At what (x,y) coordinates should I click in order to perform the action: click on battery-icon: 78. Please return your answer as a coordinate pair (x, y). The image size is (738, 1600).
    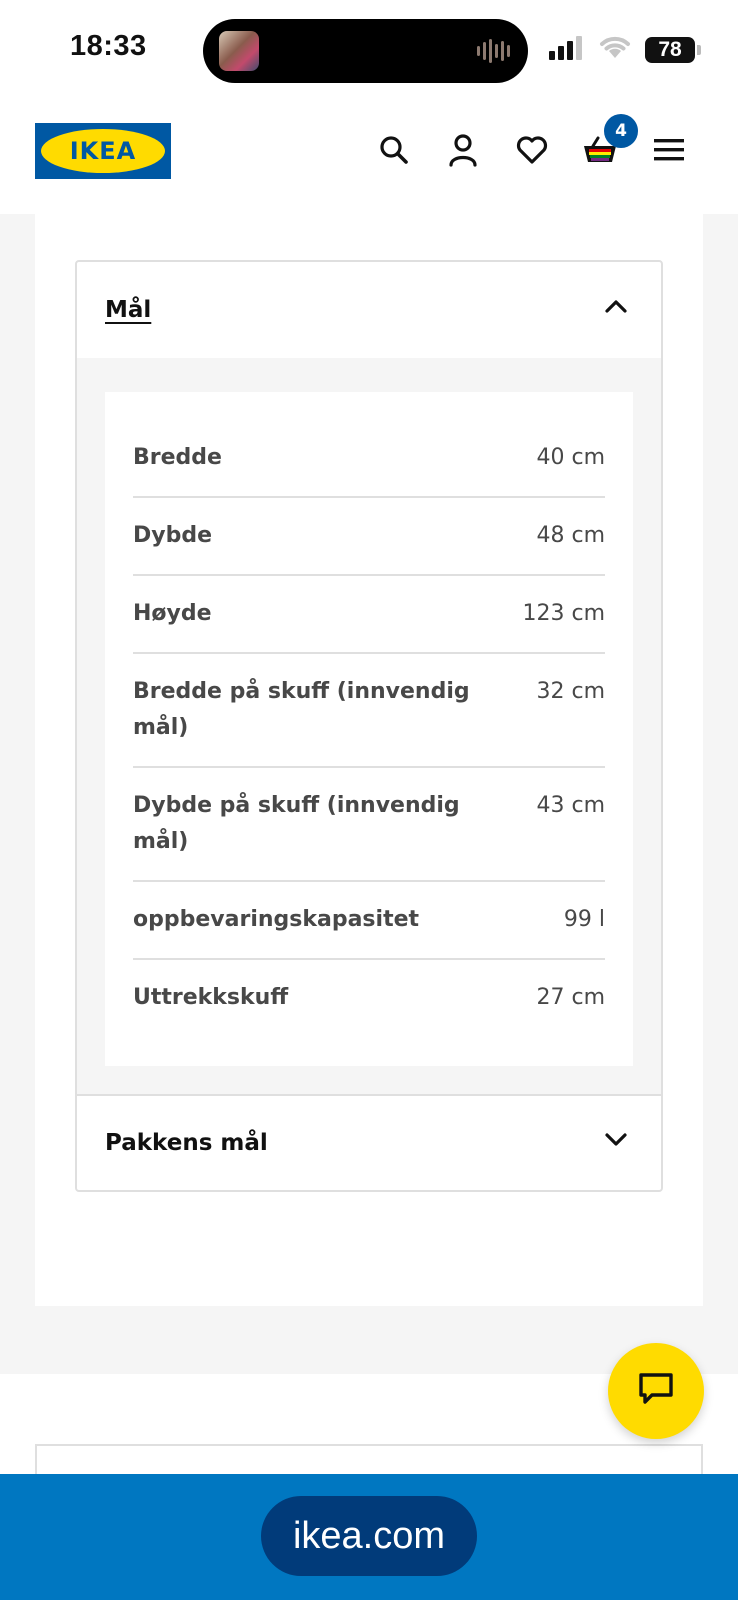
    Looking at the image, I should click on (673, 50).